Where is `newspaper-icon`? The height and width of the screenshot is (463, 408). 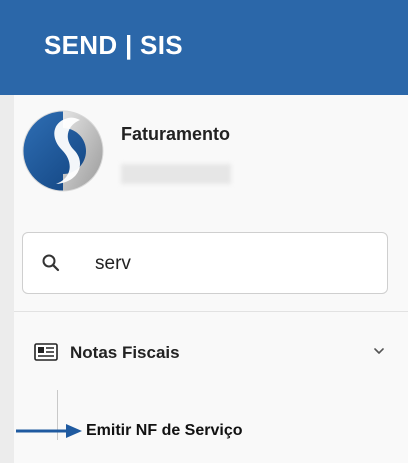 newspaper-icon is located at coordinates (46, 352).